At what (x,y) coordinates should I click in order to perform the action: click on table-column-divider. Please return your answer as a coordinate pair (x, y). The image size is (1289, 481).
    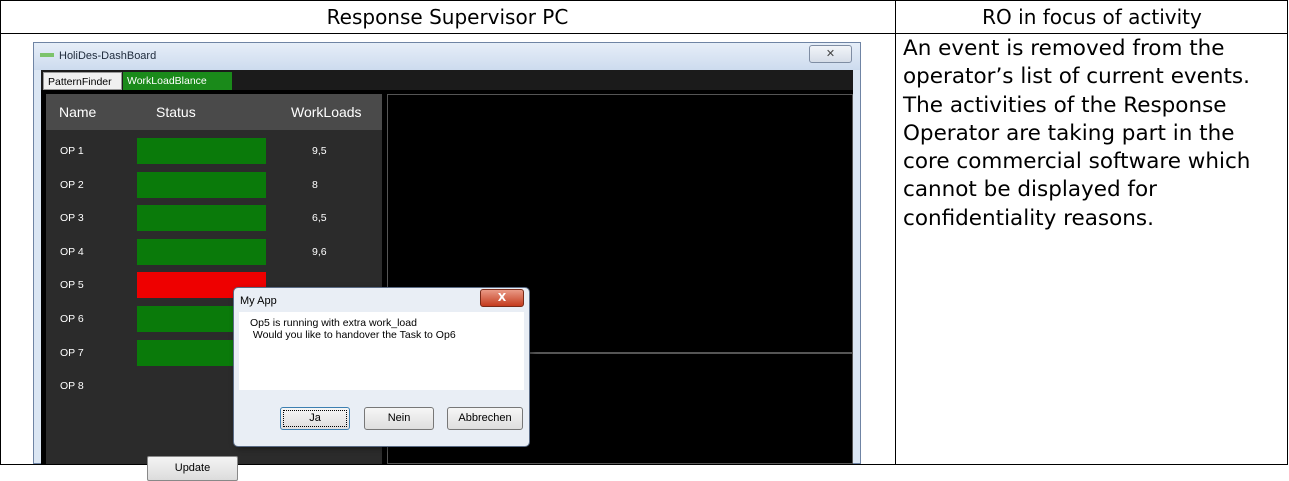
    Looking at the image, I should click on (895, 232).